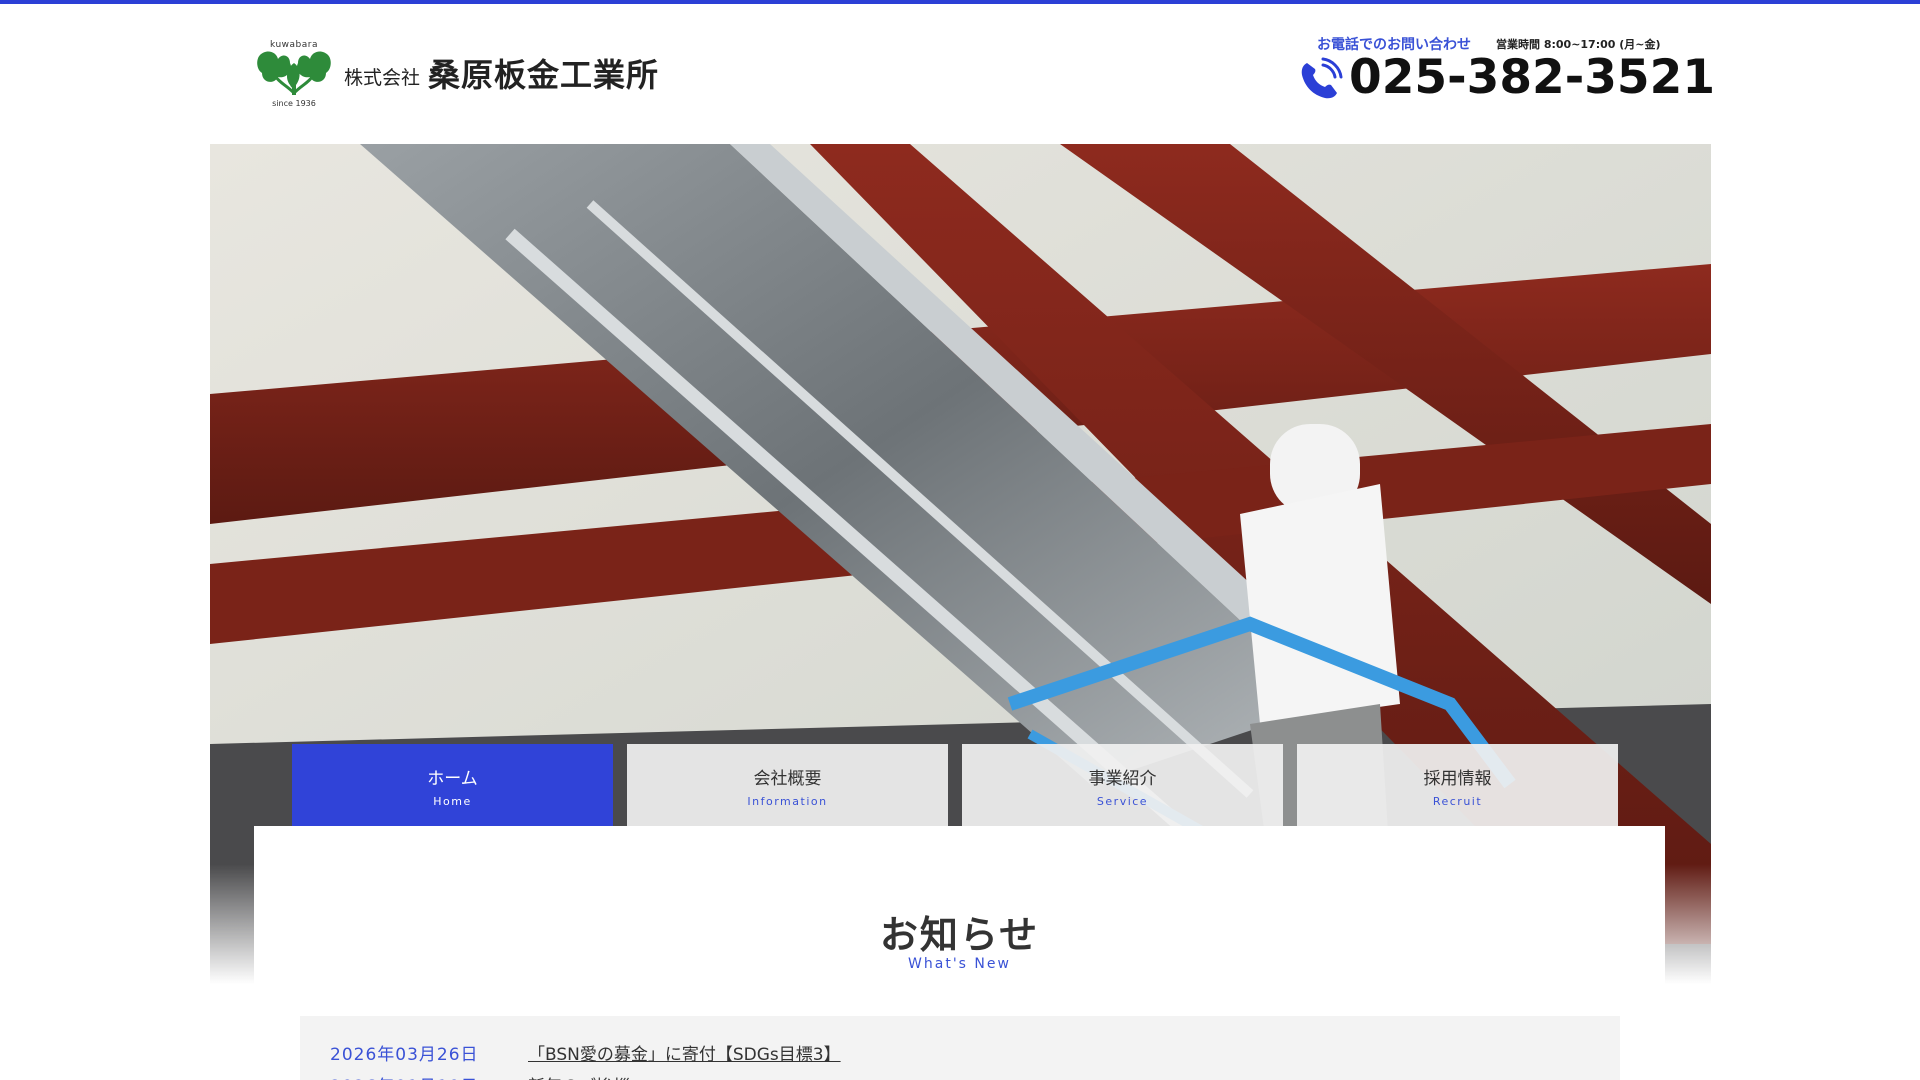 Image resolution: width=1920 pixels, height=1080 pixels. I want to click on nav-label: ホーム, so click(452, 779).